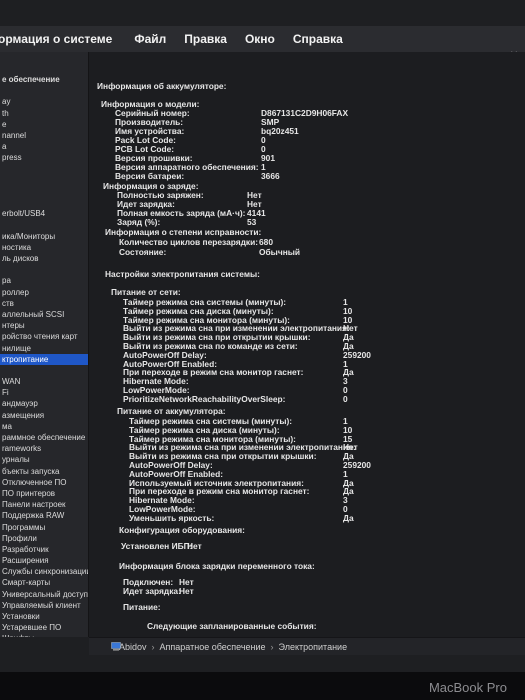 Image resolution: width=525 pixels, height=700 pixels. Describe the element at coordinates (204, 398) in the screenshot. I see `setting-label: PrioritizeNetworkReachabilityOverSleep:` at that location.